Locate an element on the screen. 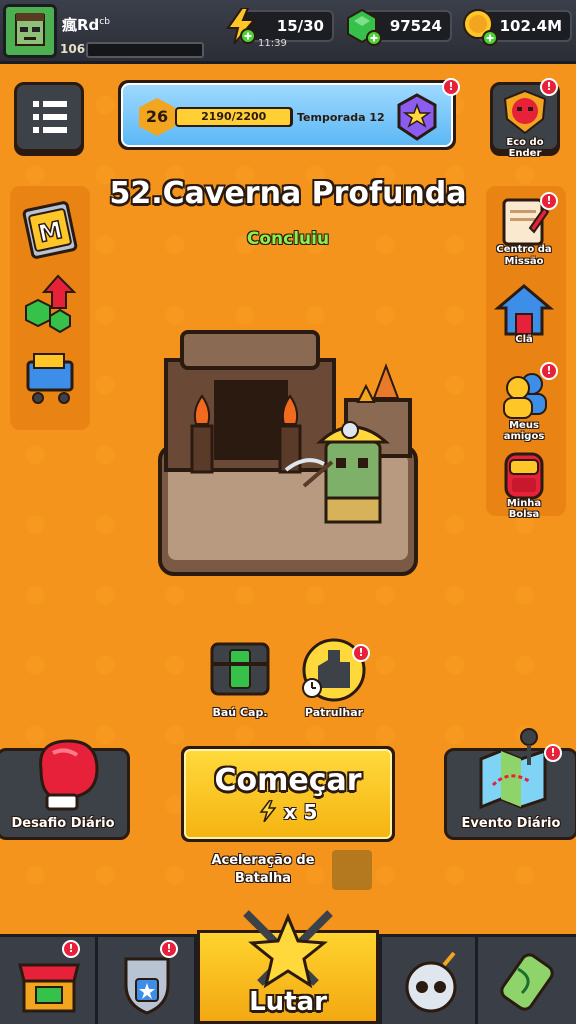 This screenshot has height=1024, width=576. stage-cave-illustration is located at coordinates (288, 455).